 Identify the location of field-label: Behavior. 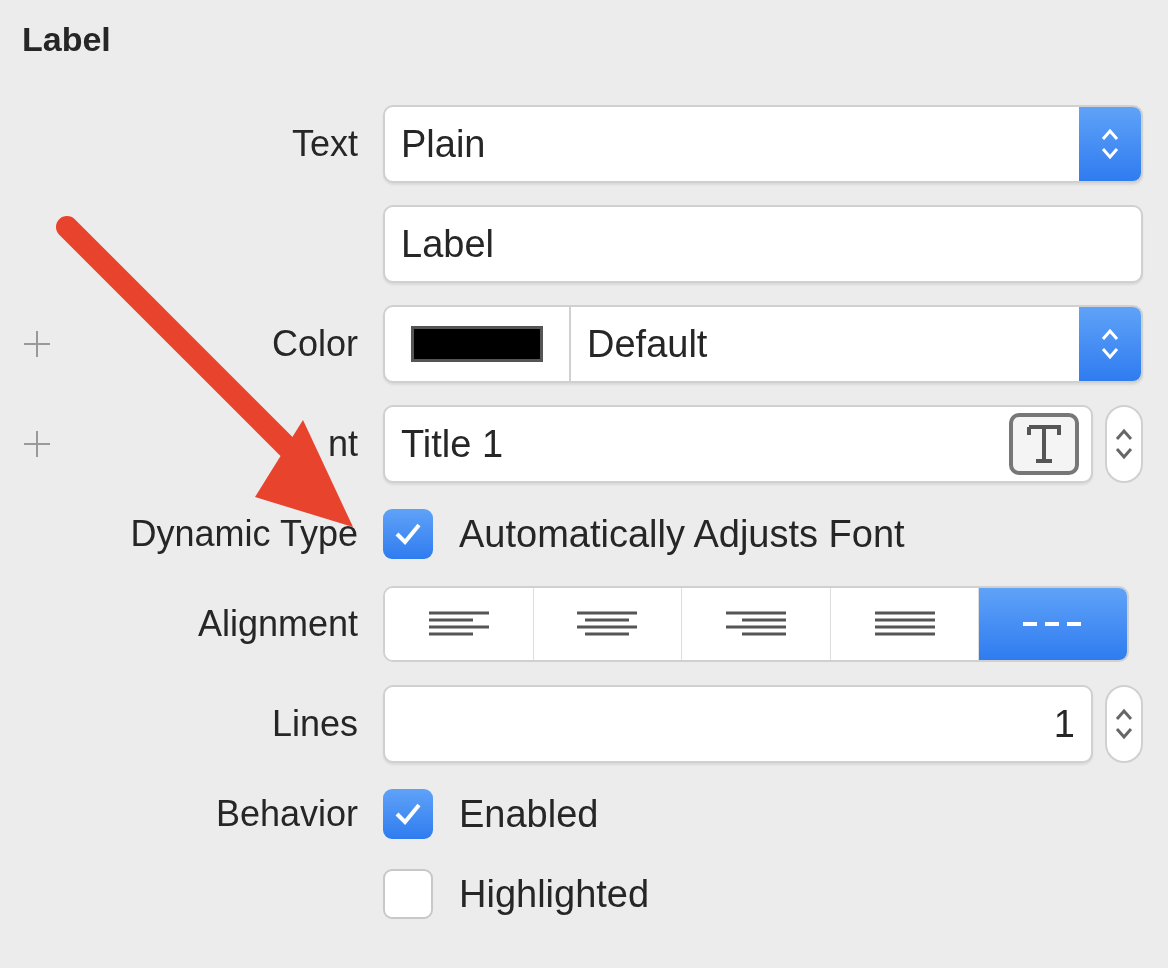
(286, 814).